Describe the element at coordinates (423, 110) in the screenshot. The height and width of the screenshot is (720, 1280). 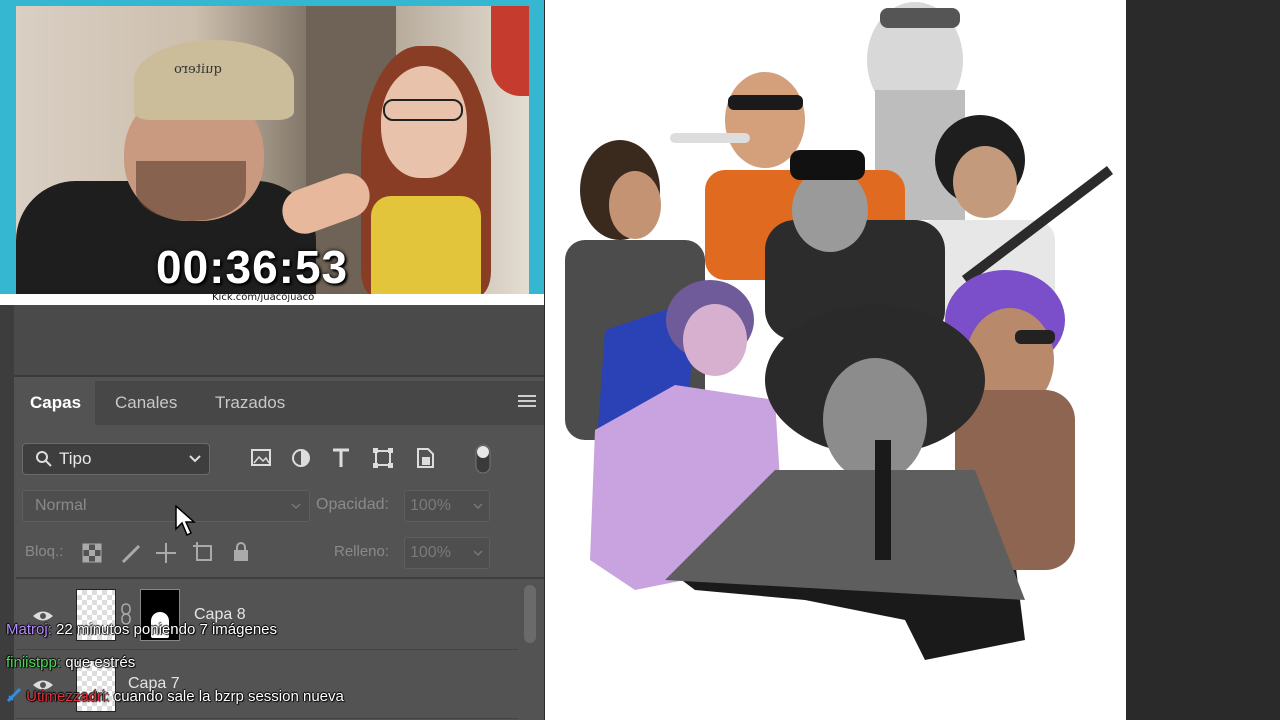
I see `glasses-icon` at that location.